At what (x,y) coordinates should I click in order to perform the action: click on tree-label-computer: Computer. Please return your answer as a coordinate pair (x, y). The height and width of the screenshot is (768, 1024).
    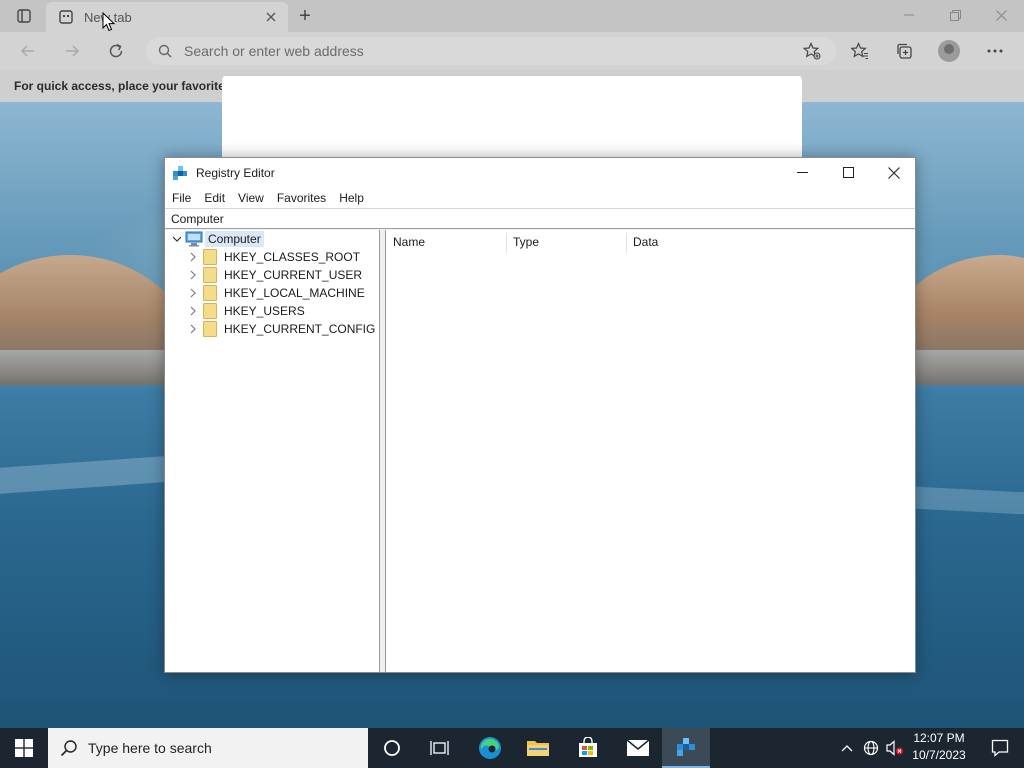
    Looking at the image, I should click on (234, 239).